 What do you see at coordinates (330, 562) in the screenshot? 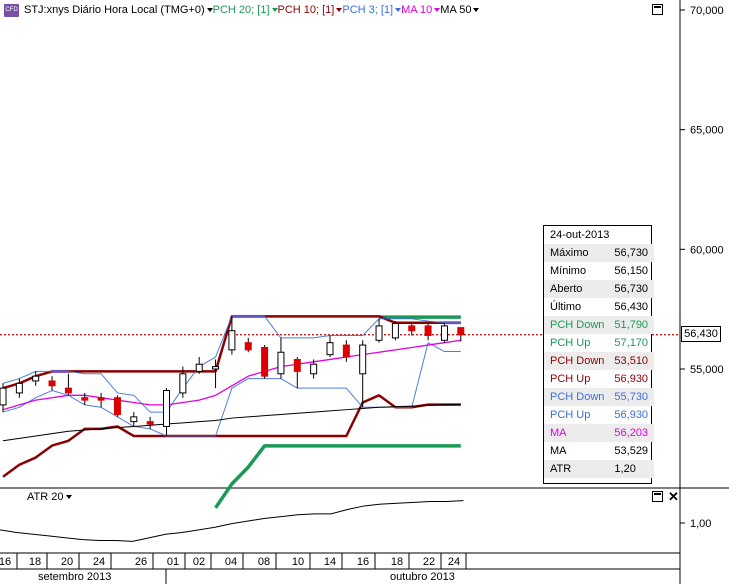
I see `x-tick-label: 14` at bounding box center [330, 562].